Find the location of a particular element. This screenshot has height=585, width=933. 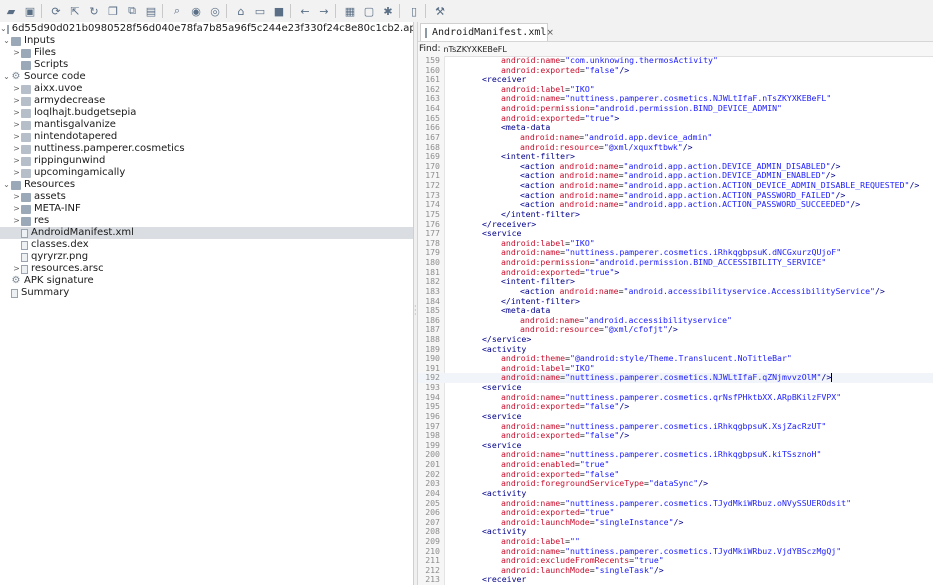

preferences-icon: ⚒ is located at coordinates (440, 11).